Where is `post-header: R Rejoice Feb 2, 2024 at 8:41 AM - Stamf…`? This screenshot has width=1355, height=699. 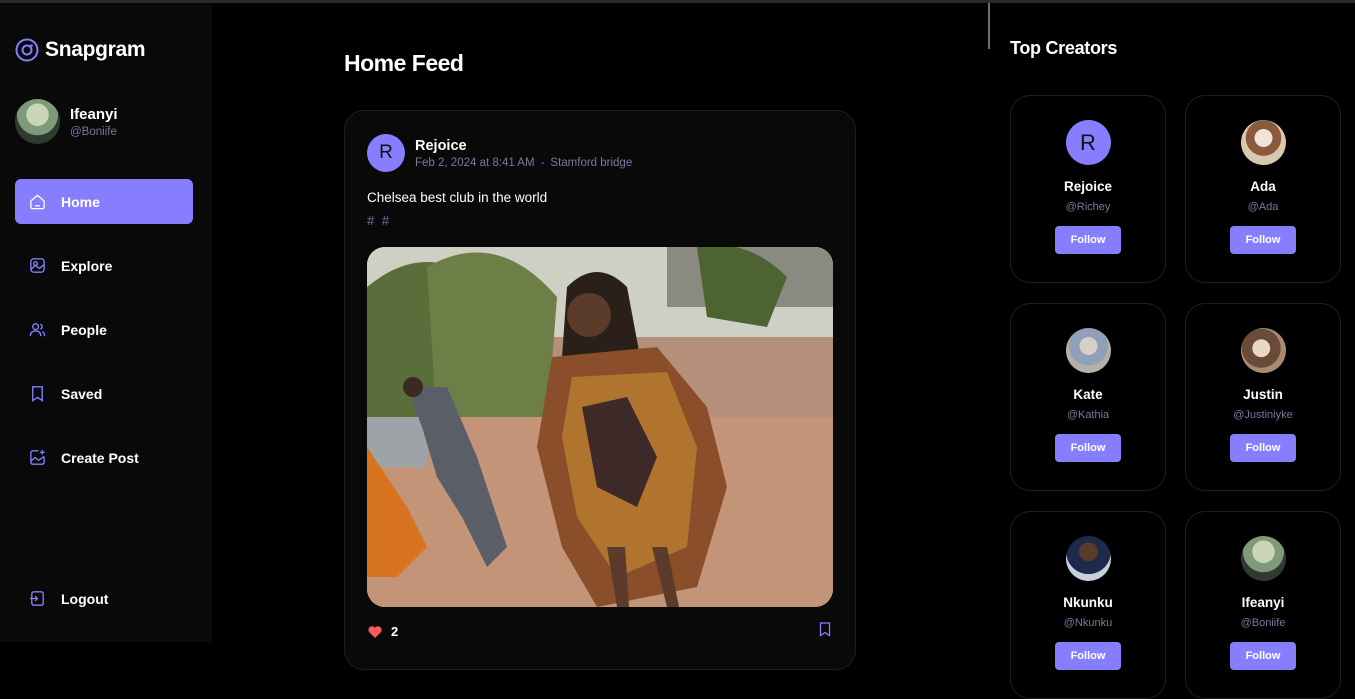 post-header: R Rejoice Feb 2, 2024 at 8:41 AM - Stamf… is located at coordinates (499, 153).